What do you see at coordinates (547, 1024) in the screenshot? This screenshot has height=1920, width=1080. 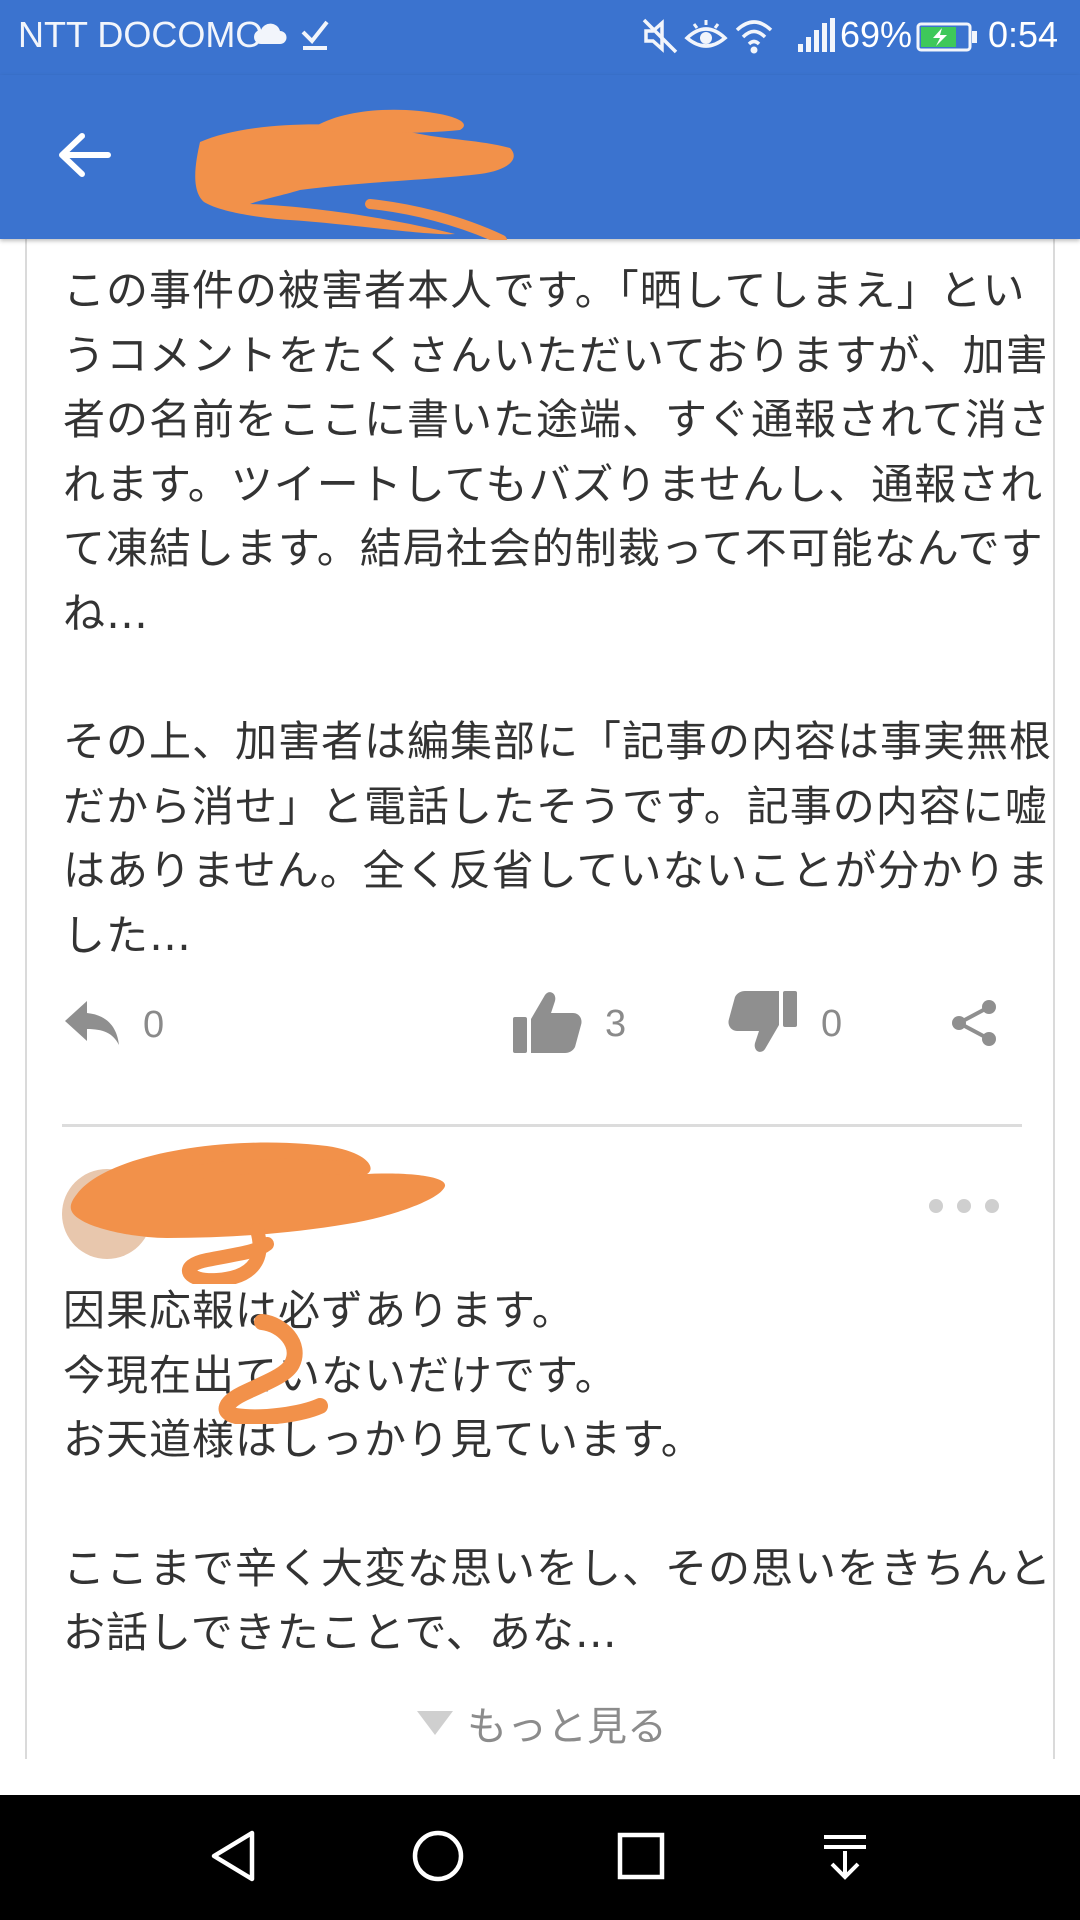 I see `thumbs-up-icon` at bounding box center [547, 1024].